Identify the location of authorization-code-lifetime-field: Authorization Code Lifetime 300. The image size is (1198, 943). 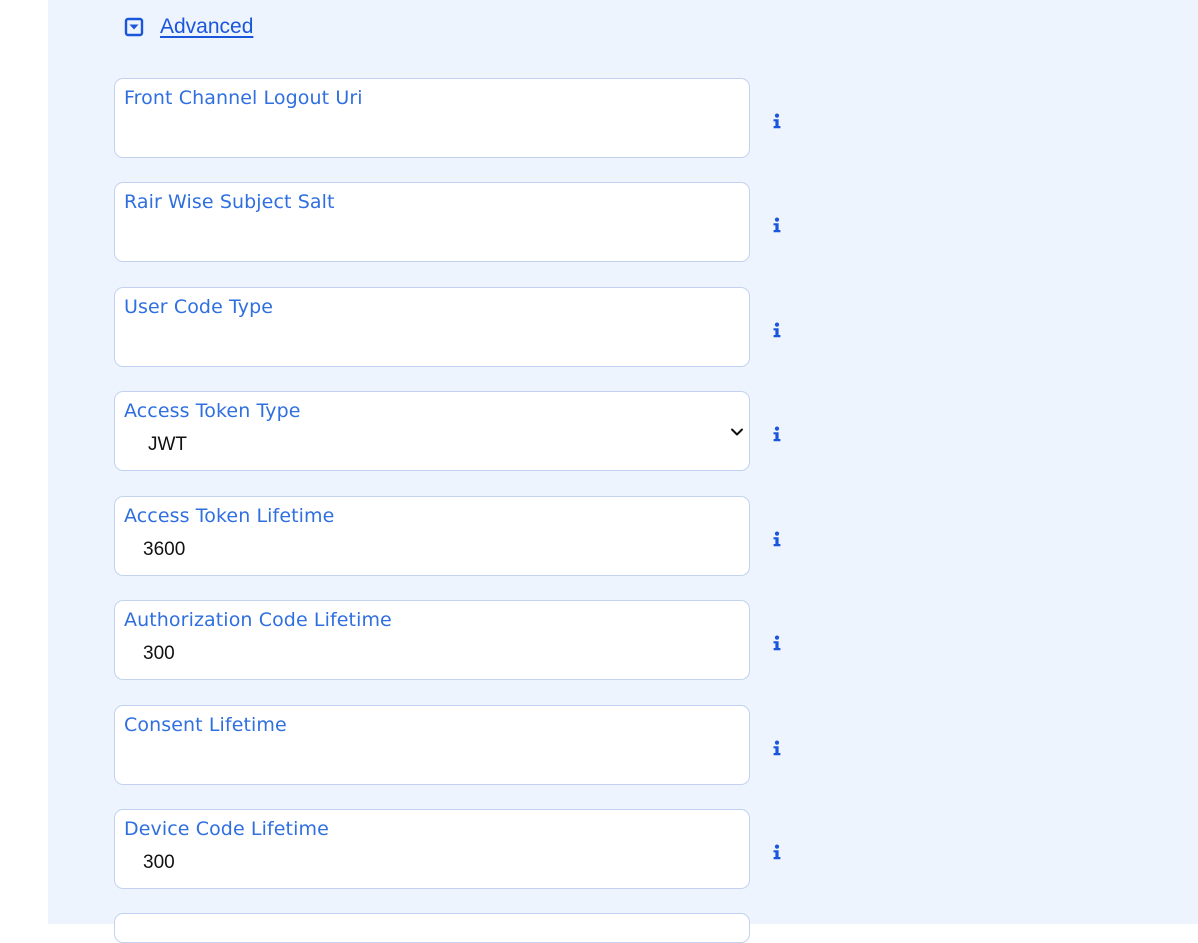
(432, 640).